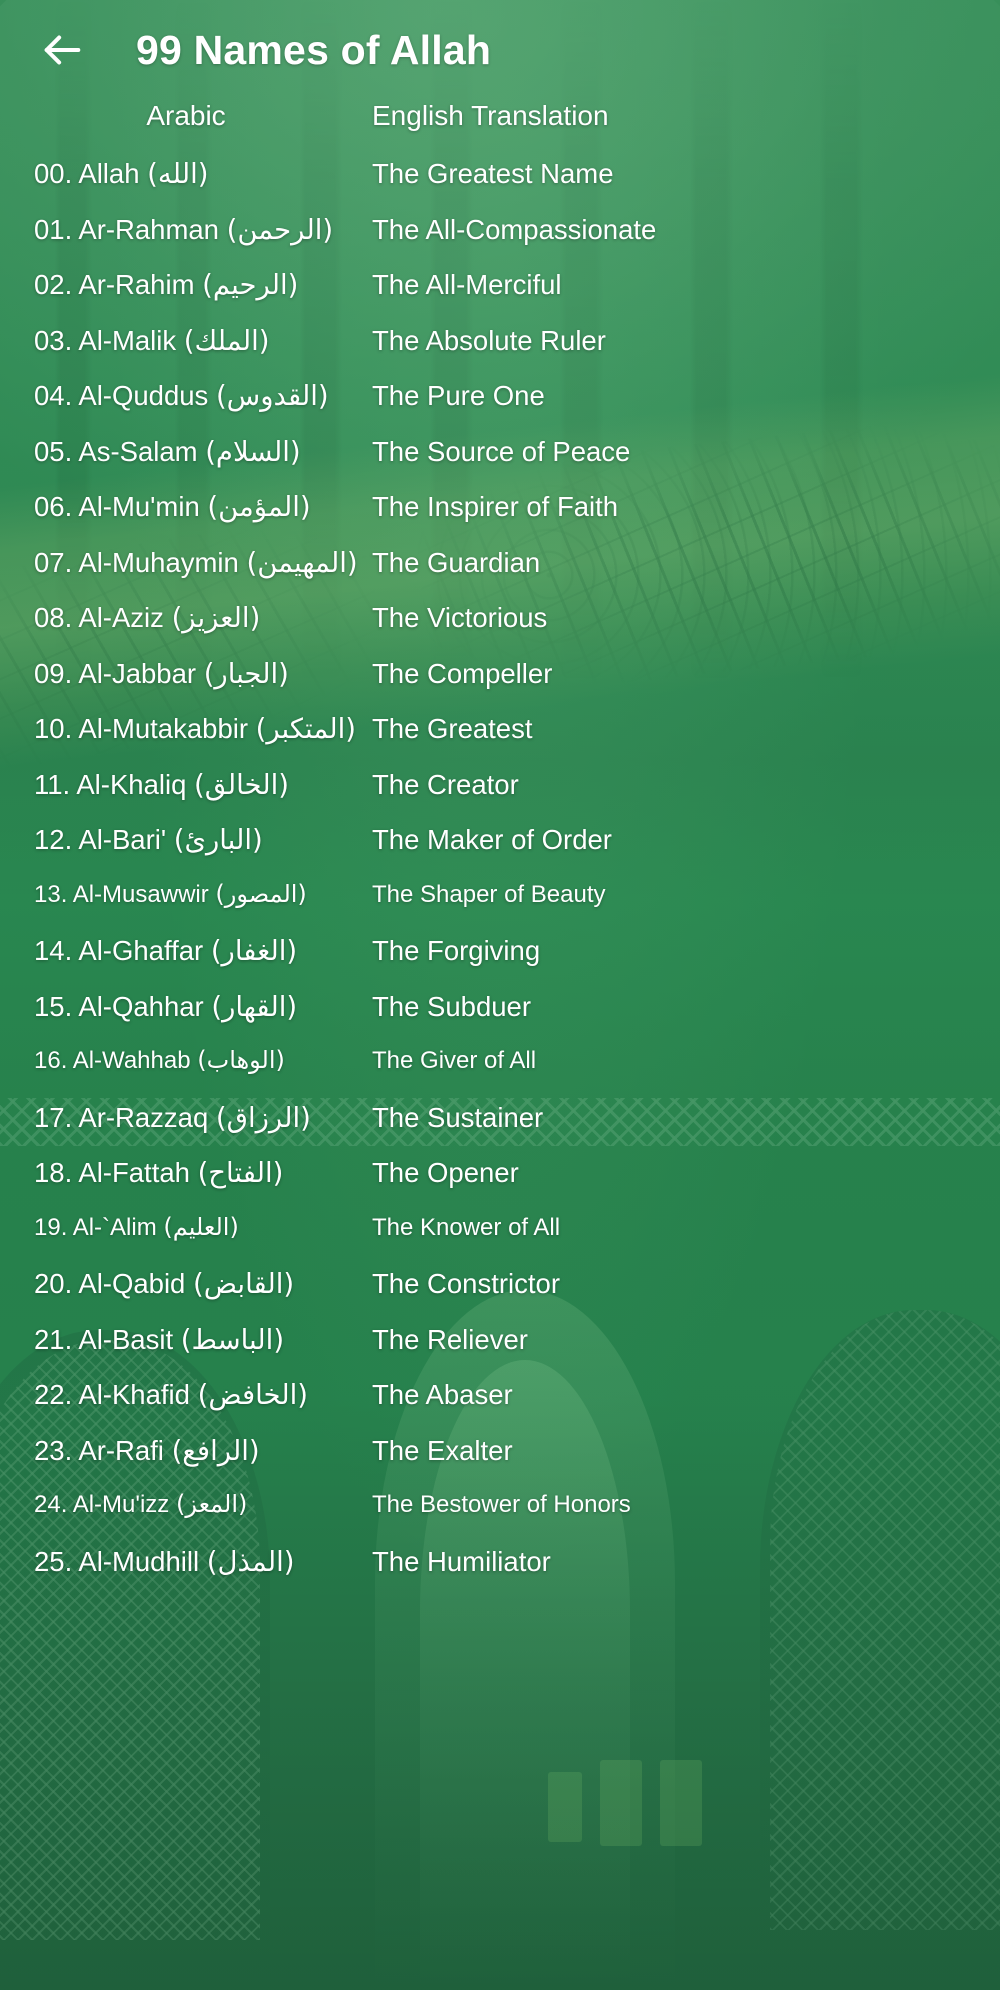  I want to click on arabic-name: (المذل), so click(250, 1561).